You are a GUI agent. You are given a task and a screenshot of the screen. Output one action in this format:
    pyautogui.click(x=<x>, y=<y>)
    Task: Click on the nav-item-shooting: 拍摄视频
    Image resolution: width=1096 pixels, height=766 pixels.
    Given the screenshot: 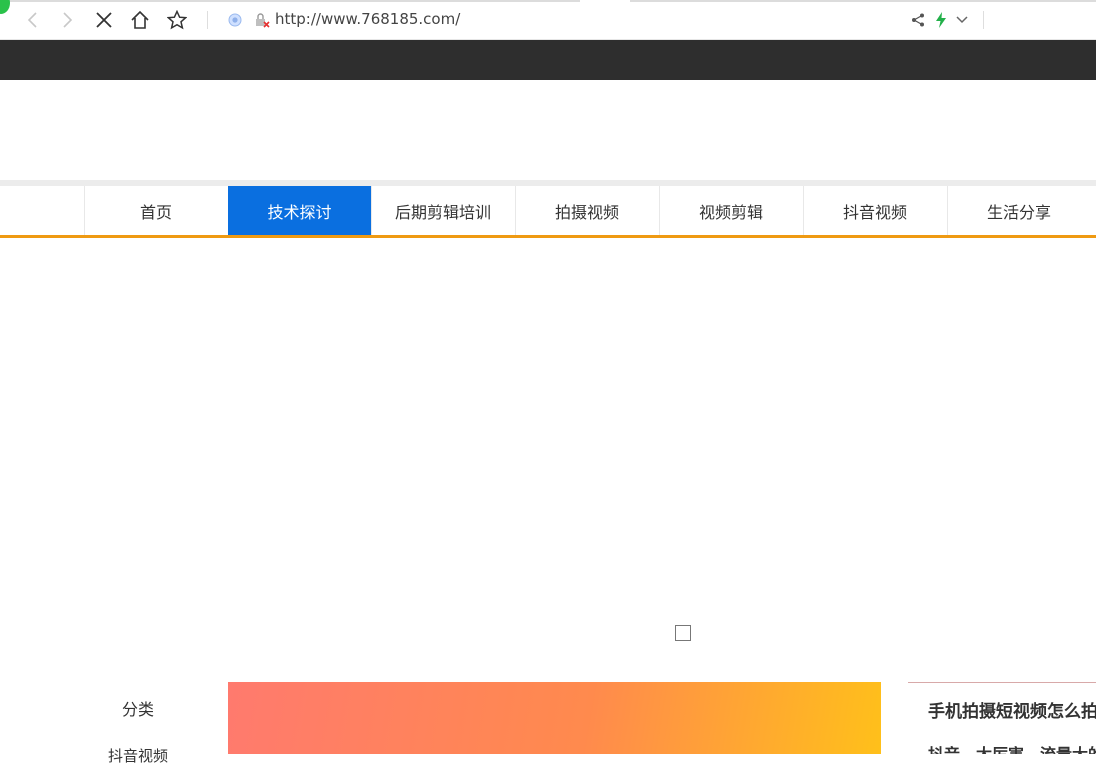 What is the action you would take?
    pyautogui.click(x=586, y=210)
    